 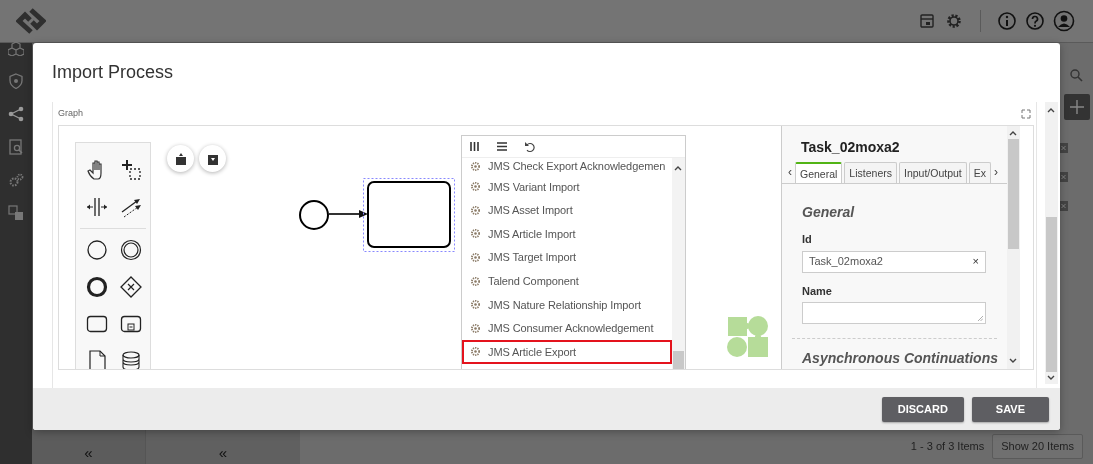 What do you see at coordinates (567, 257) in the screenshot?
I see `component-item: JMS Target Import` at bounding box center [567, 257].